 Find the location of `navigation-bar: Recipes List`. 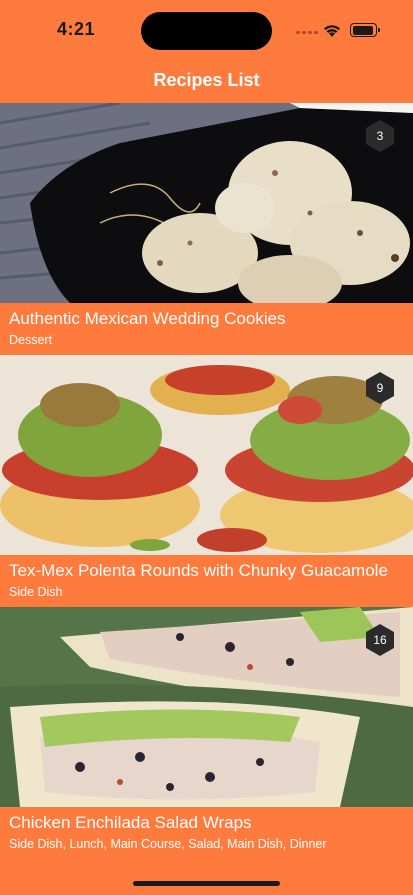

navigation-bar: Recipes List is located at coordinates (206, 81).